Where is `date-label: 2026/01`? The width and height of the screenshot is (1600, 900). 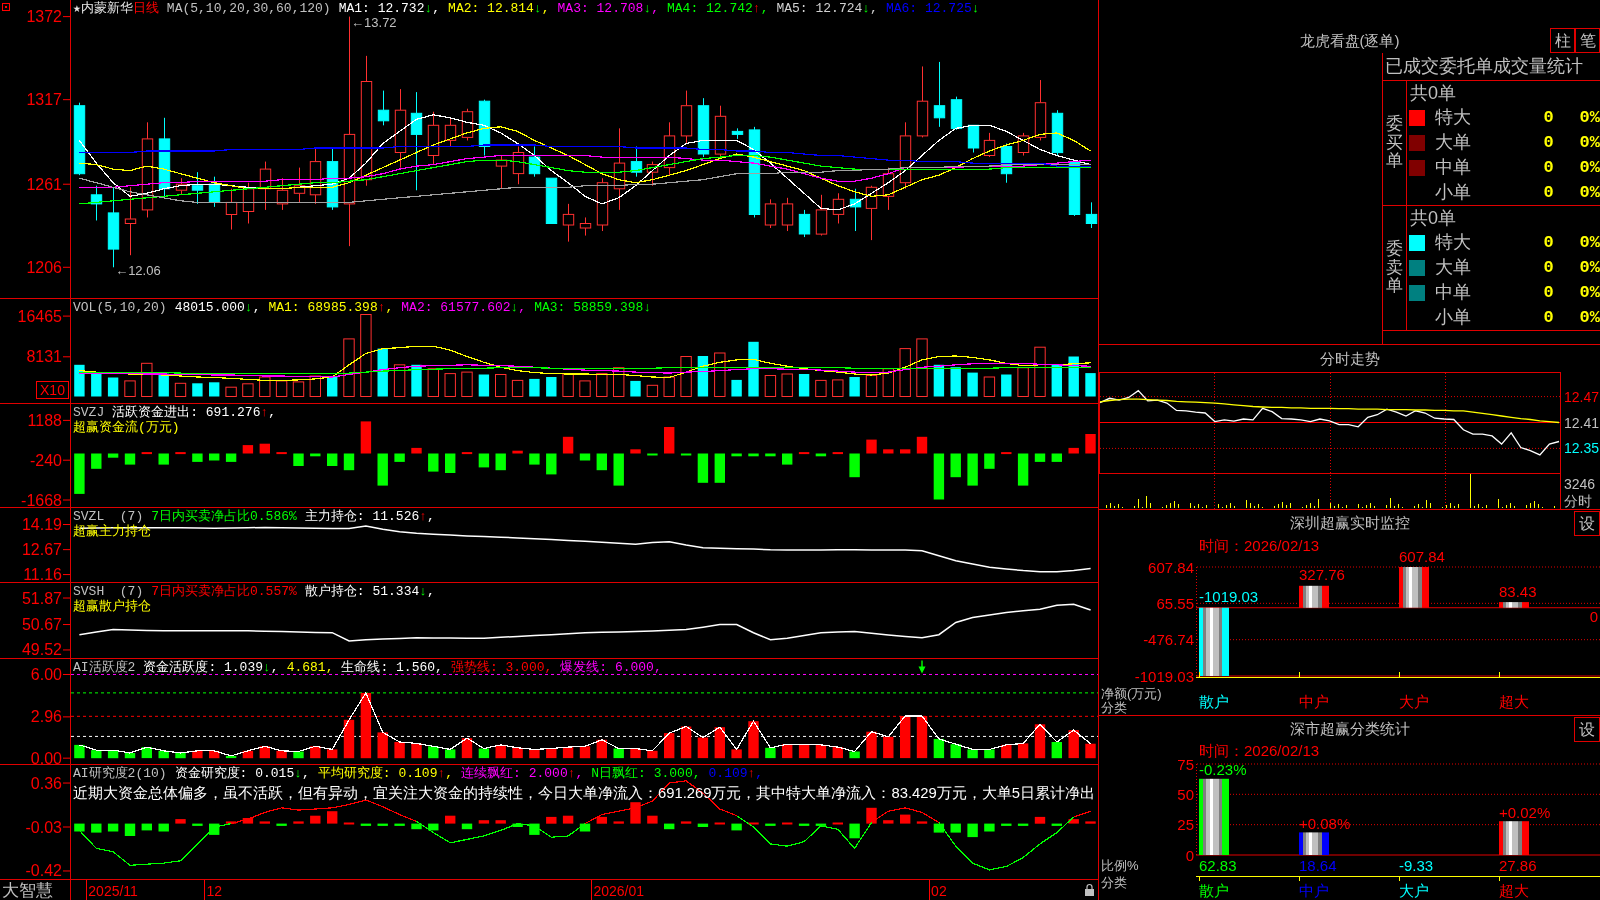
date-label: 2026/01 is located at coordinates (618, 890).